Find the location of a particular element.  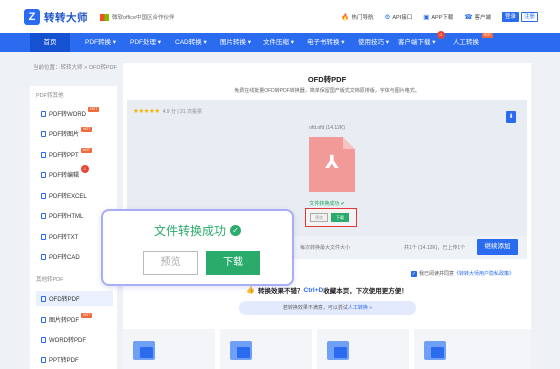

star-icon: ★★★★★ is located at coordinates (146, 111).